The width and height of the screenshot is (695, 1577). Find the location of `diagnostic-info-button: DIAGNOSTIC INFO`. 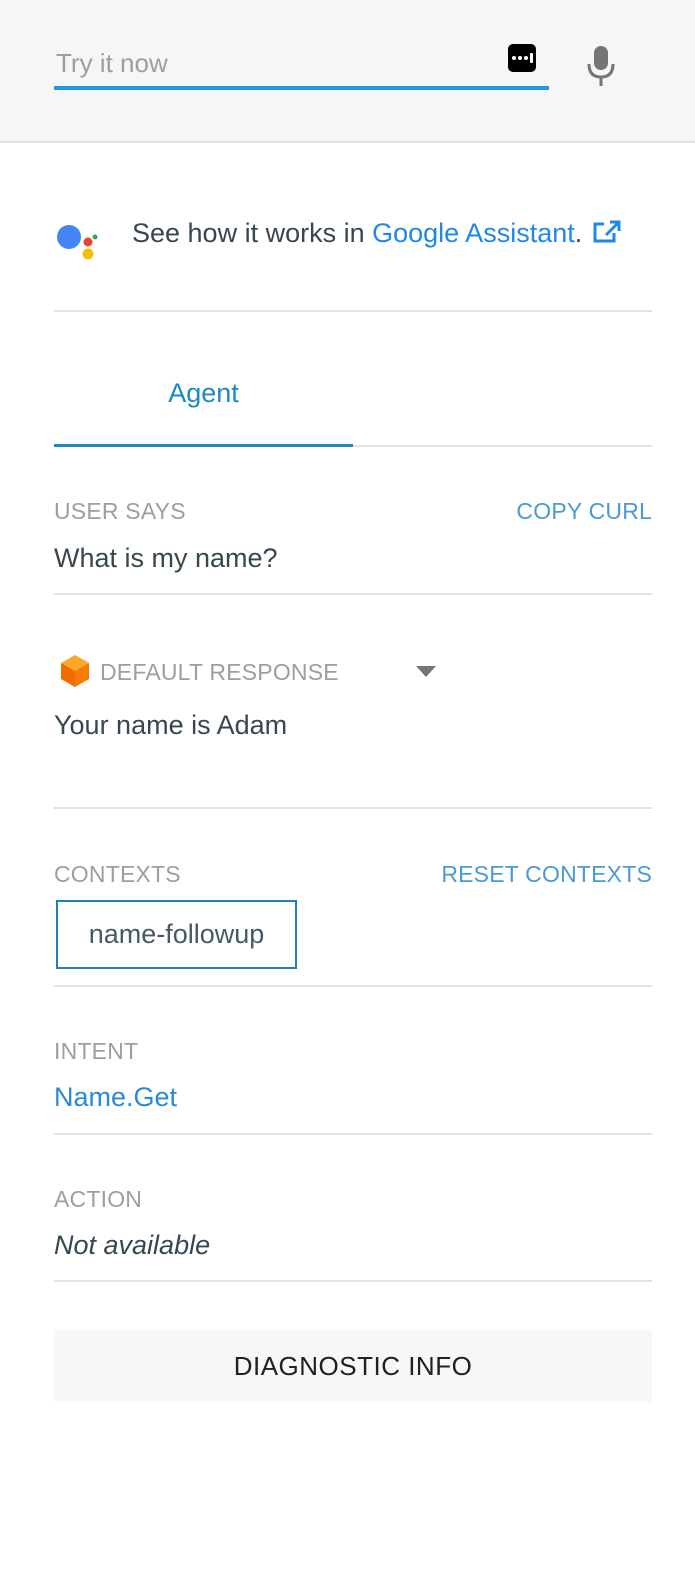

diagnostic-info-button: DIAGNOSTIC INFO is located at coordinates (353, 1366).